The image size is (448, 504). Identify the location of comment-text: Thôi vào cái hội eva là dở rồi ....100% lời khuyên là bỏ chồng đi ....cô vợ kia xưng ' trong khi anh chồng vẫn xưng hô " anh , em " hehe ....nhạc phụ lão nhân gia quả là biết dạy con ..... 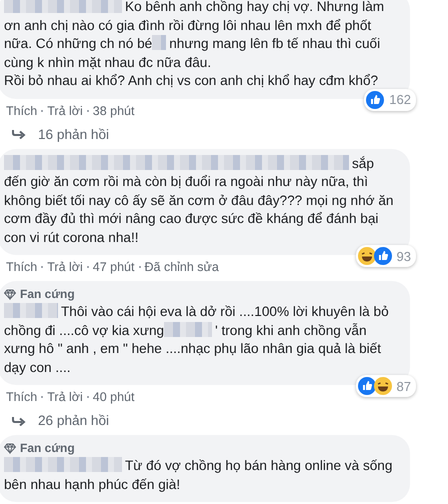
(197, 340).